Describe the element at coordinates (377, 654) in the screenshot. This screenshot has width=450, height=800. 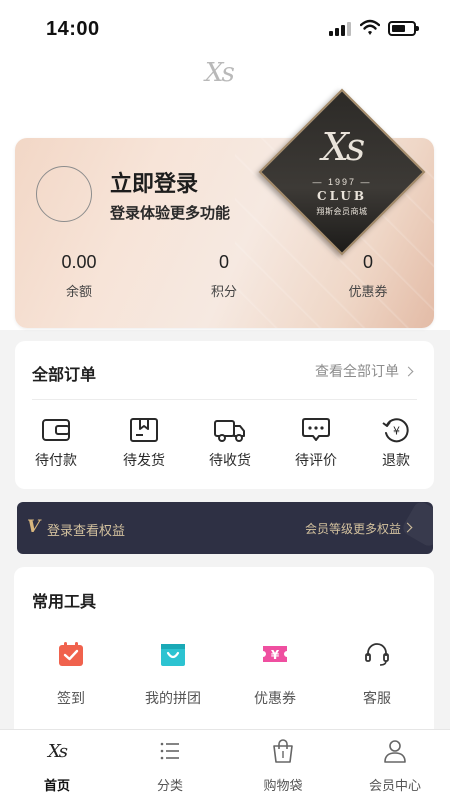
I see `headset-icon` at that location.